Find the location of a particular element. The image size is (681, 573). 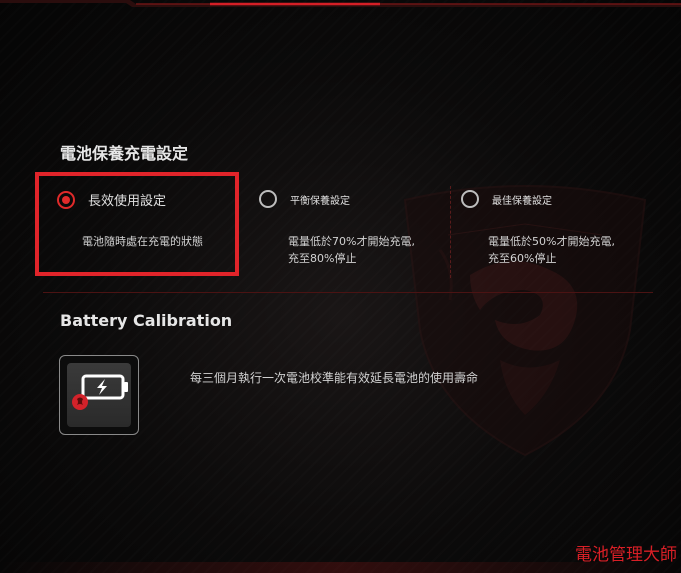

radio-balanced is located at coordinates (268, 199).